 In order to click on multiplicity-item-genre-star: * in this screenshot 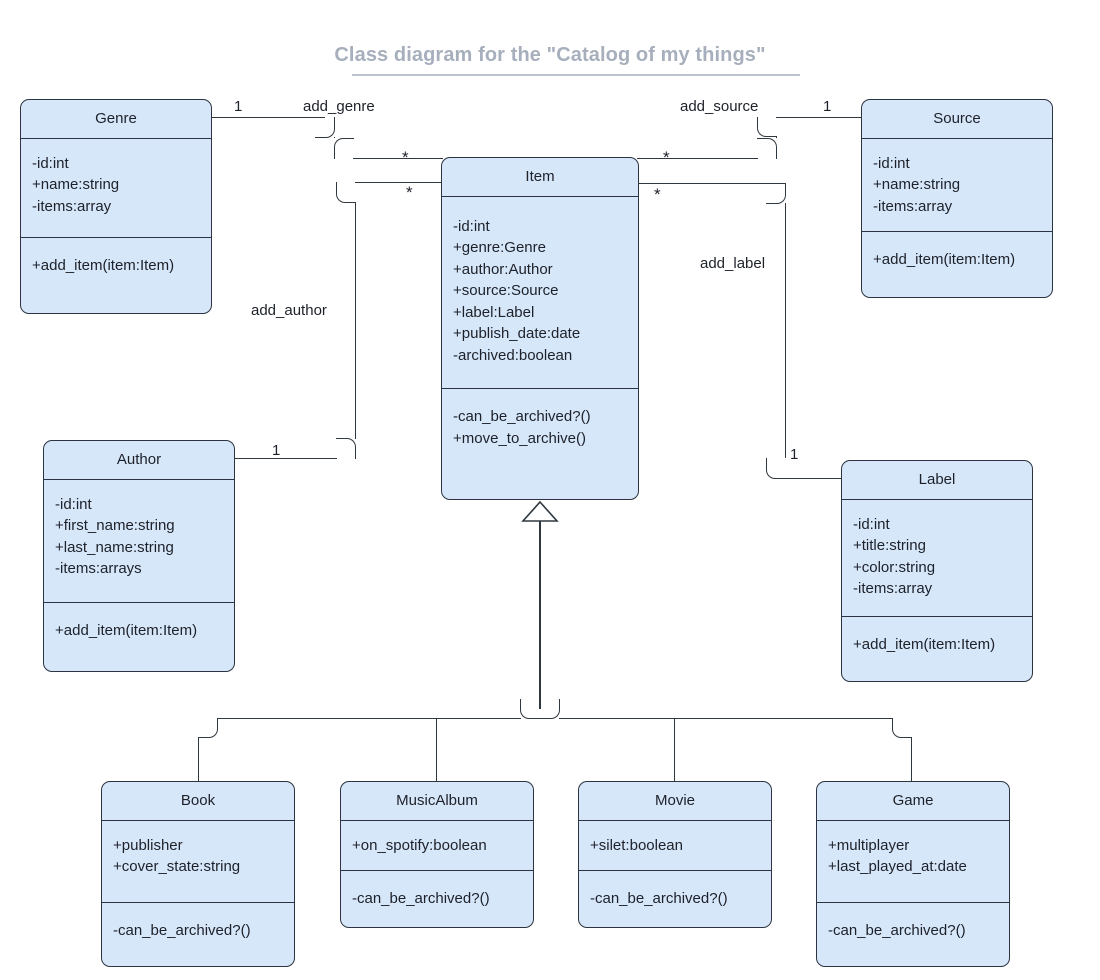, I will do `click(405, 157)`.